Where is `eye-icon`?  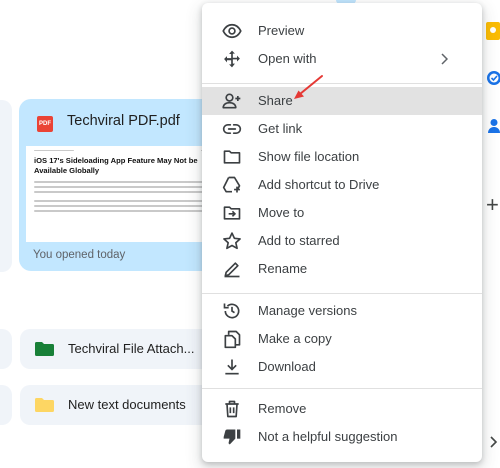
eye-icon is located at coordinates (232, 31).